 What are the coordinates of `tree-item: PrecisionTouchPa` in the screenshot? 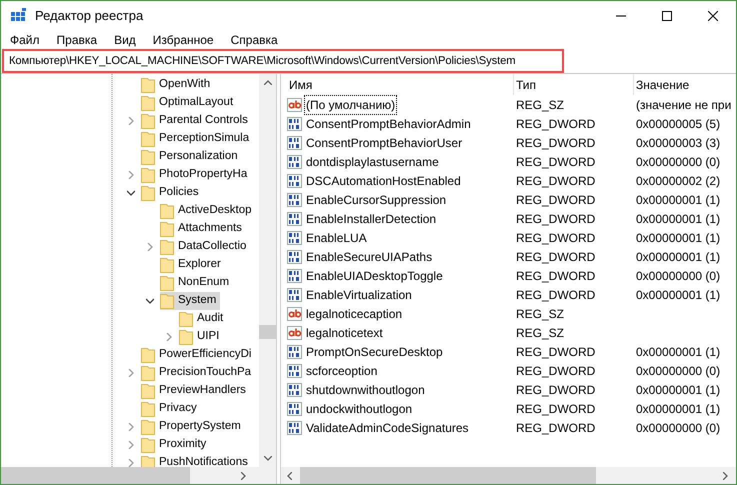 It's located at (198, 373).